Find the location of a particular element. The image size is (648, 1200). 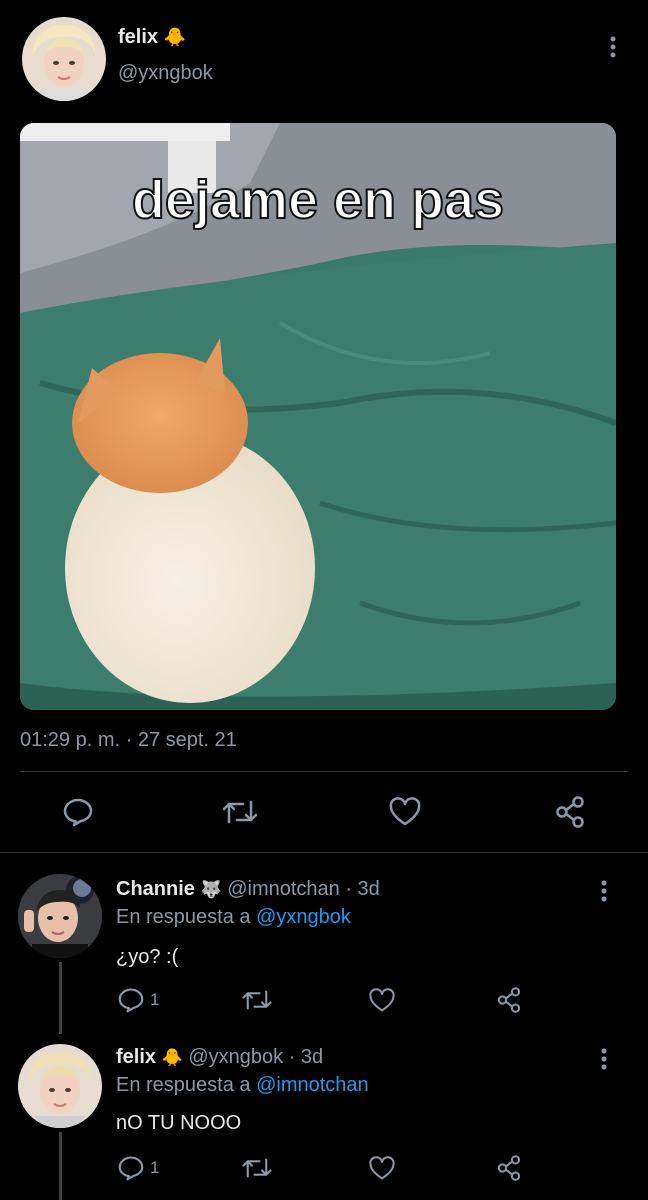

reply-header-row: Channie 🐺 @imnotchan · 3d is located at coordinates (248, 889).